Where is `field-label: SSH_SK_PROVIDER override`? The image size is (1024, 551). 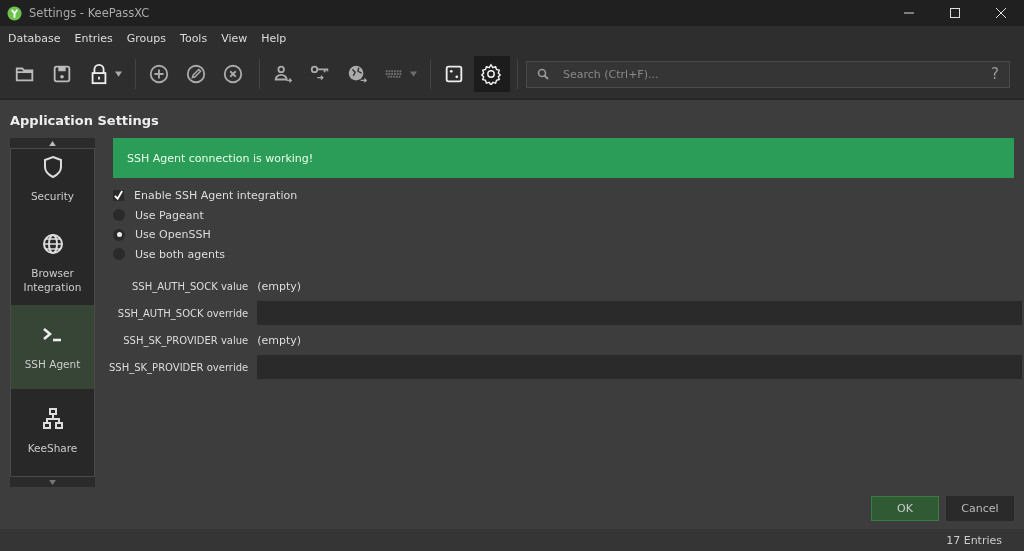
field-label: SSH_SK_PROVIDER override is located at coordinates (179, 367).